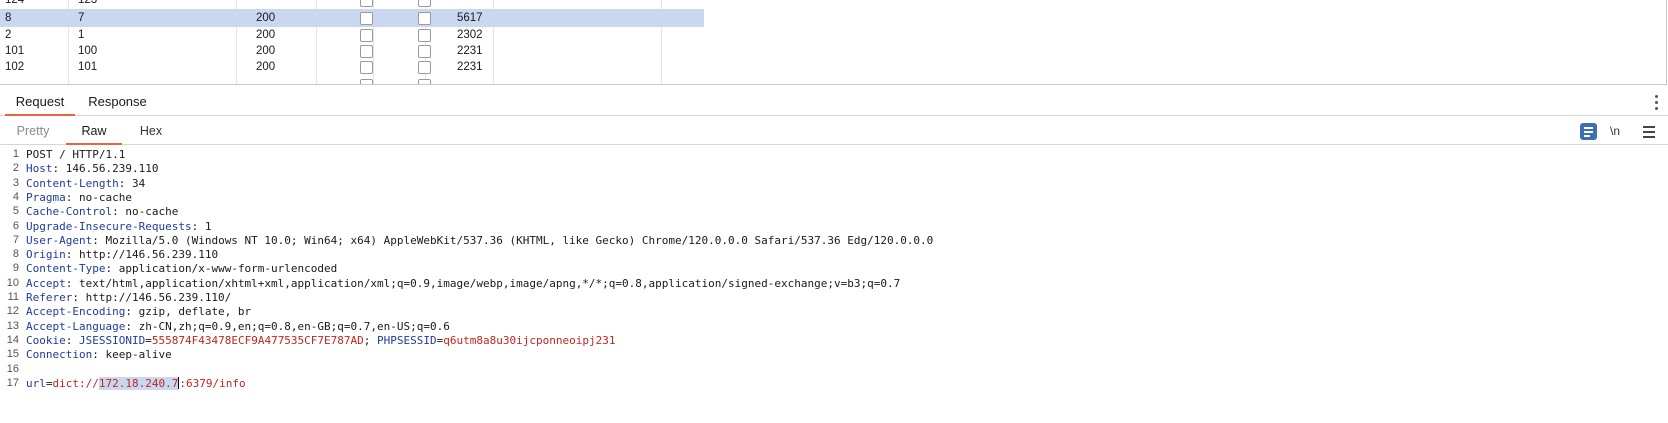  I want to click on line-content: Connection: keep-alive, so click(99, 354).